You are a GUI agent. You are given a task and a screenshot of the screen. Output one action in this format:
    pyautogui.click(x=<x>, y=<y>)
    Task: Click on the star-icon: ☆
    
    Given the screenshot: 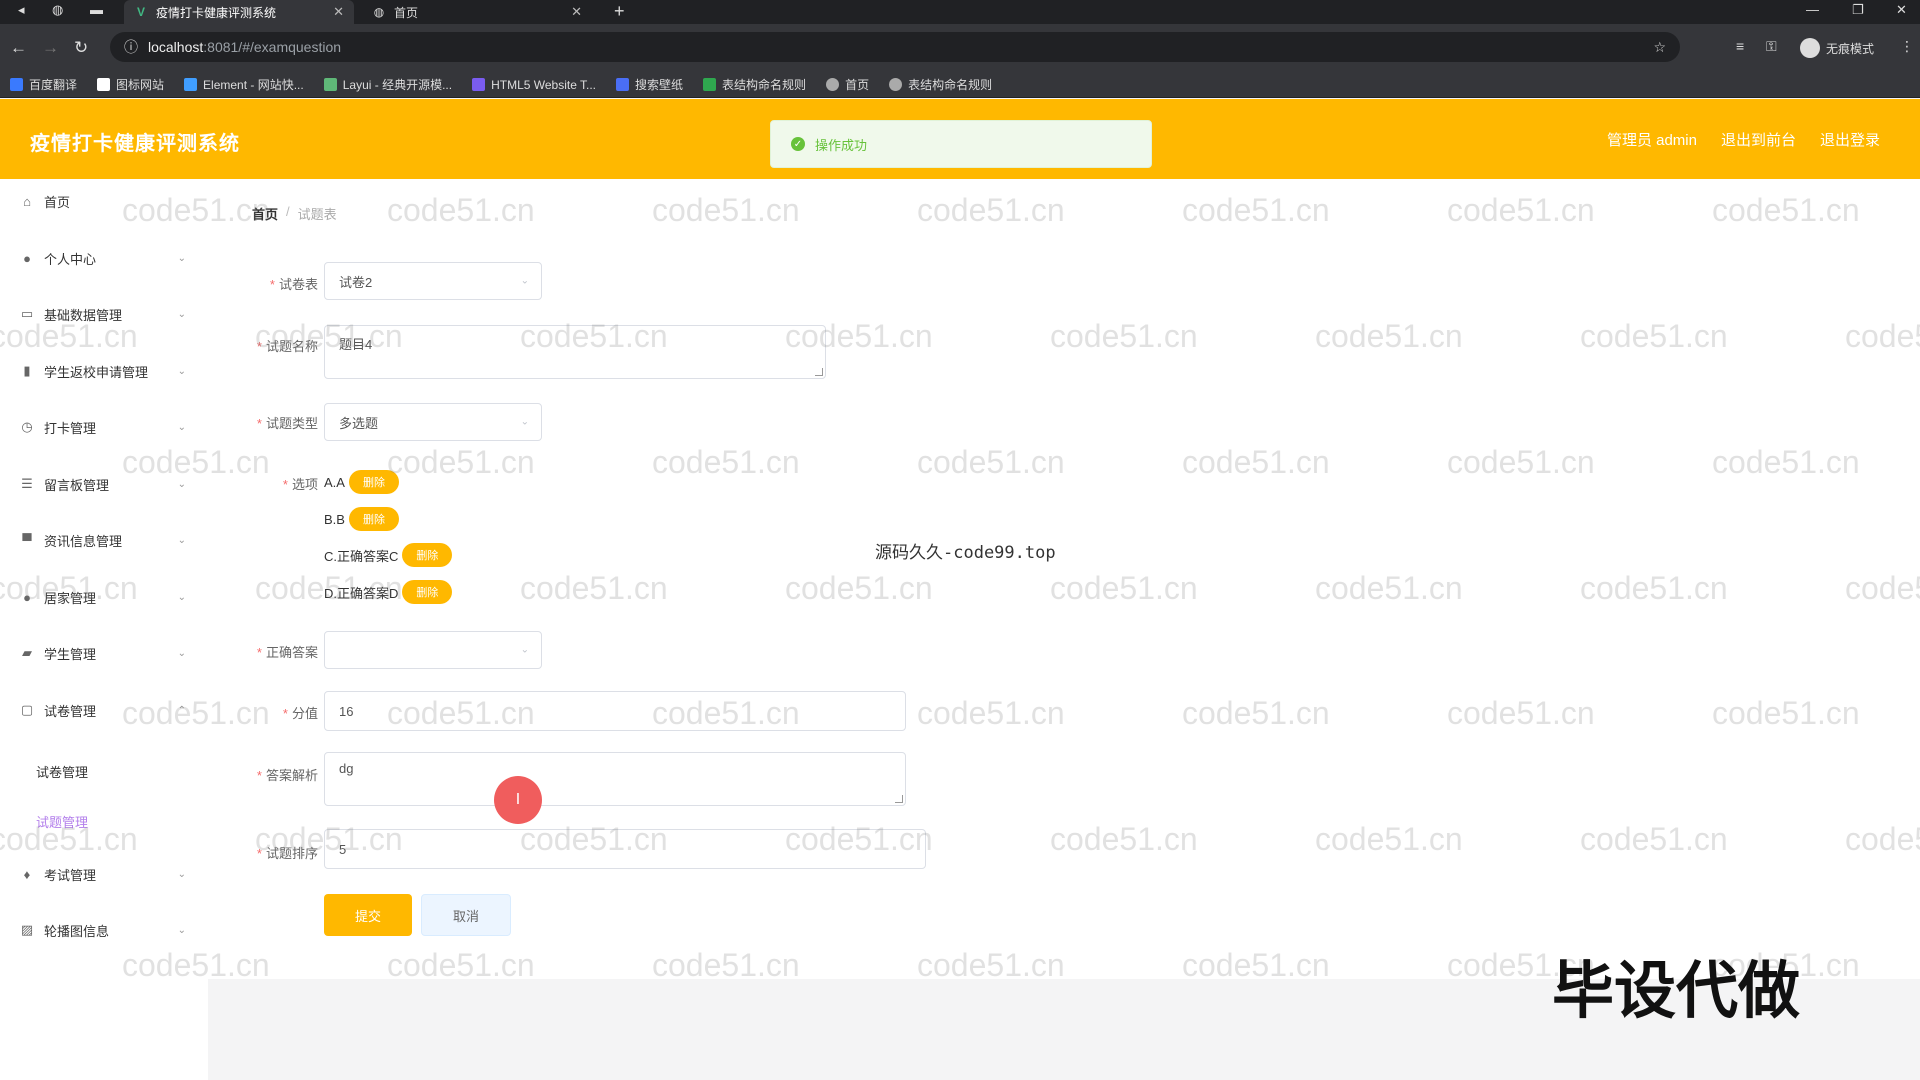 What is the action you would take?
    pyautogui.click(x=1659, y=47)
    